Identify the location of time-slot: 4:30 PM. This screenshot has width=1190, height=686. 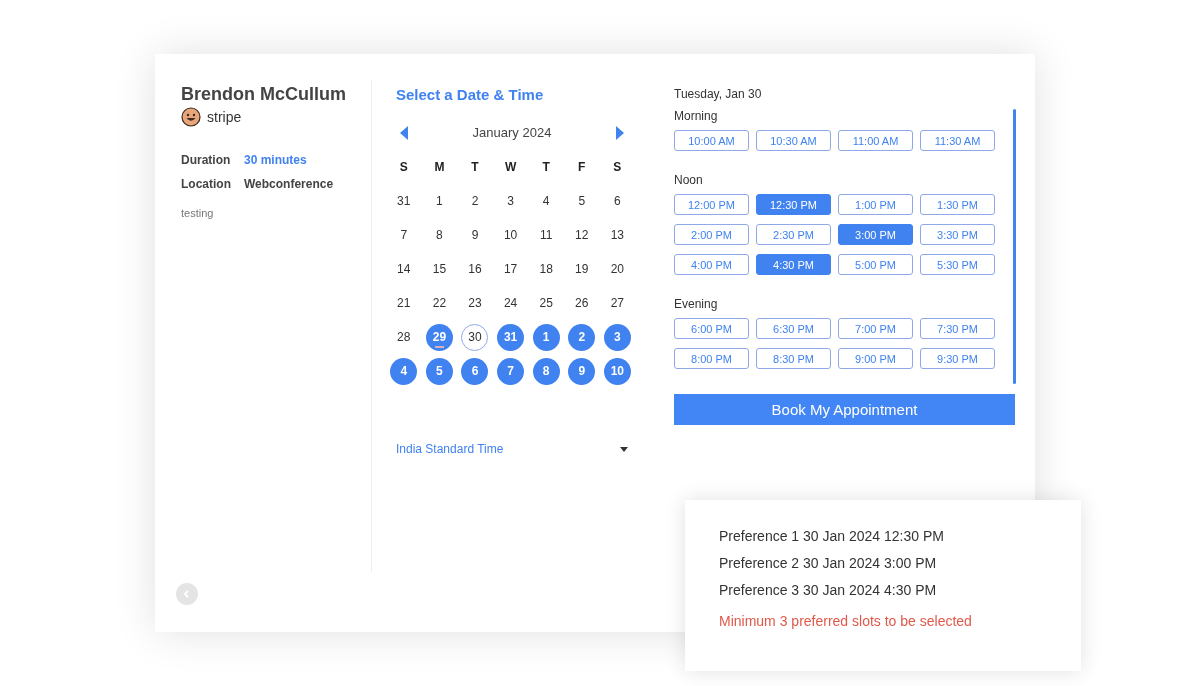
(793, 264).